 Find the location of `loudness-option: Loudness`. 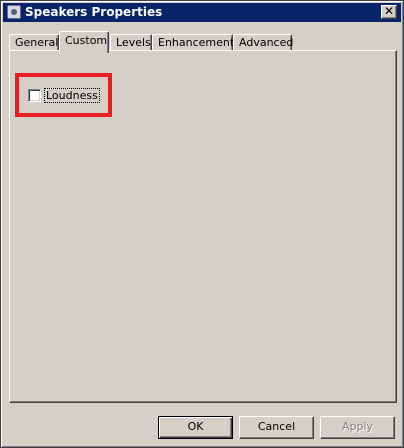

loudness-option: Loudness is located at coordinates (64, 95).